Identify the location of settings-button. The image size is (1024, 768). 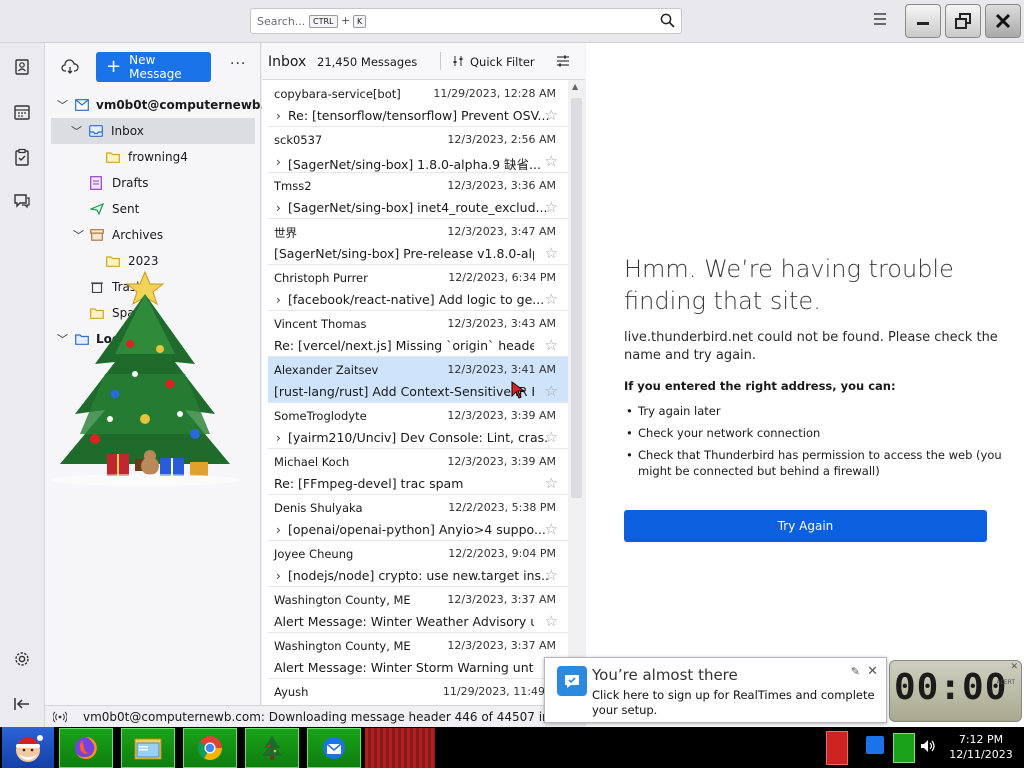
(22, 659).